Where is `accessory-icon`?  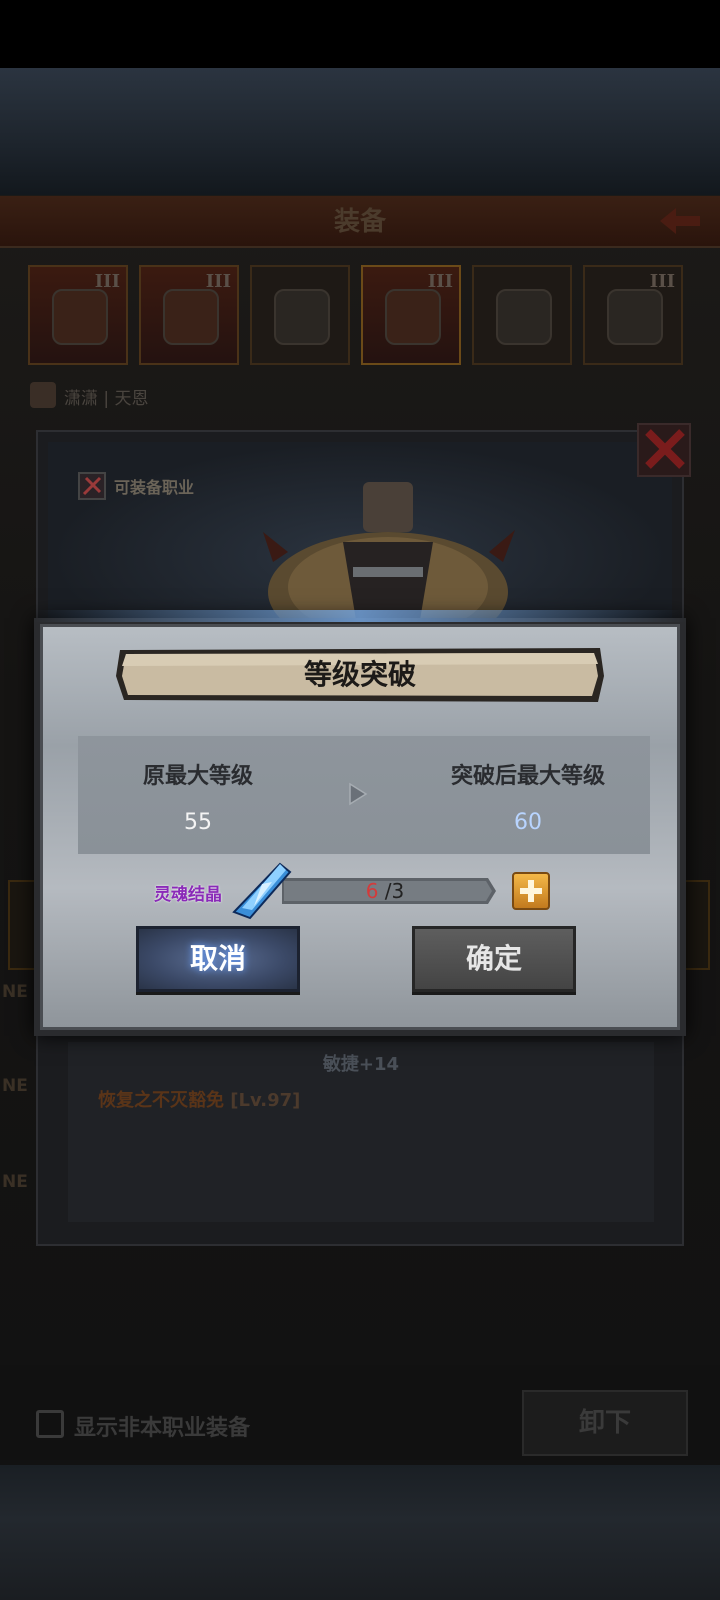
accessory-icon is located at coordinates (635, 317).